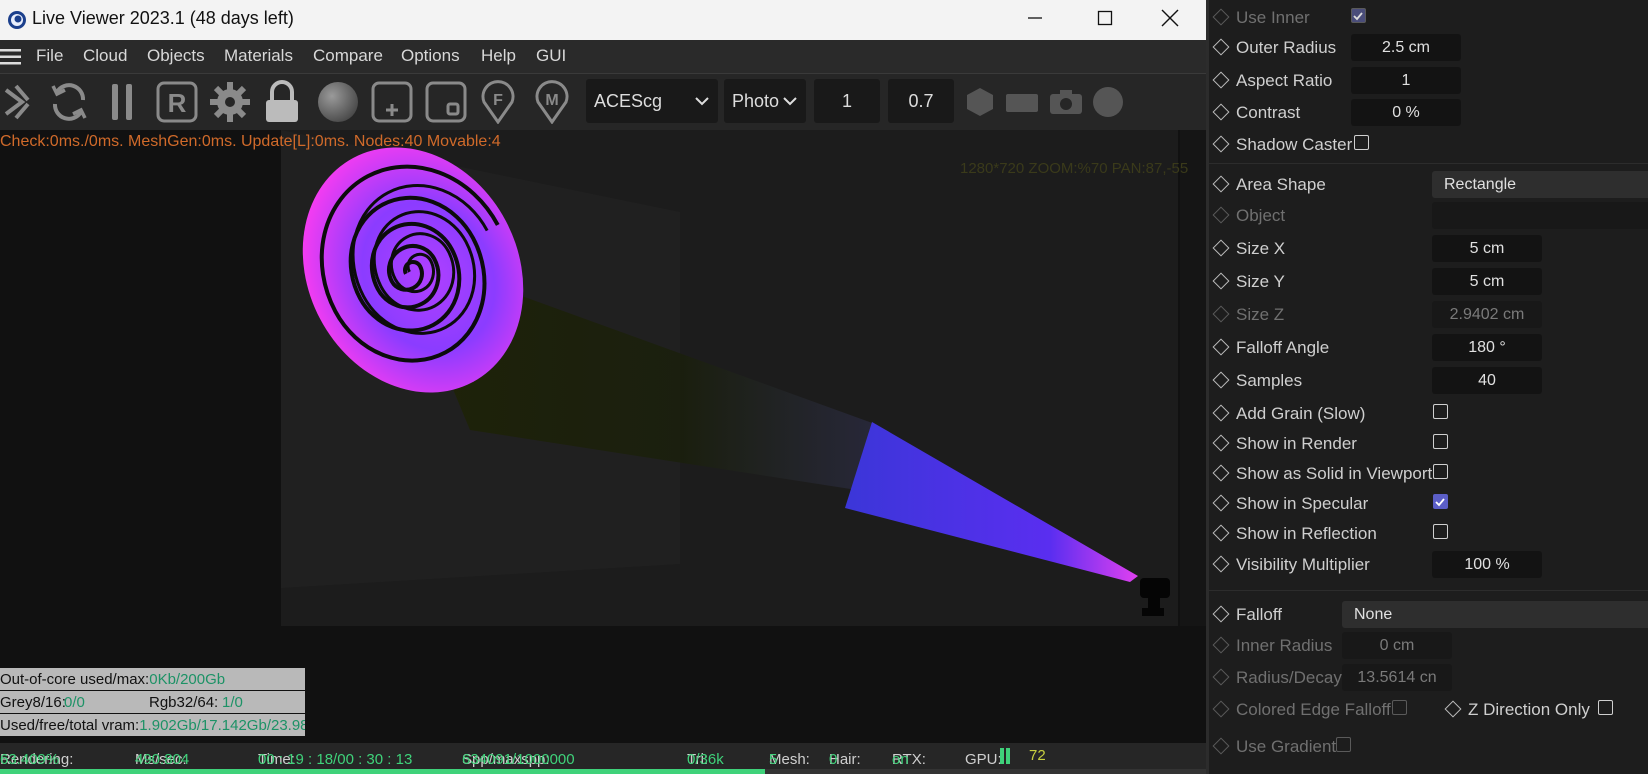  I want to click on region-render-icon: R, so click(177, 102).